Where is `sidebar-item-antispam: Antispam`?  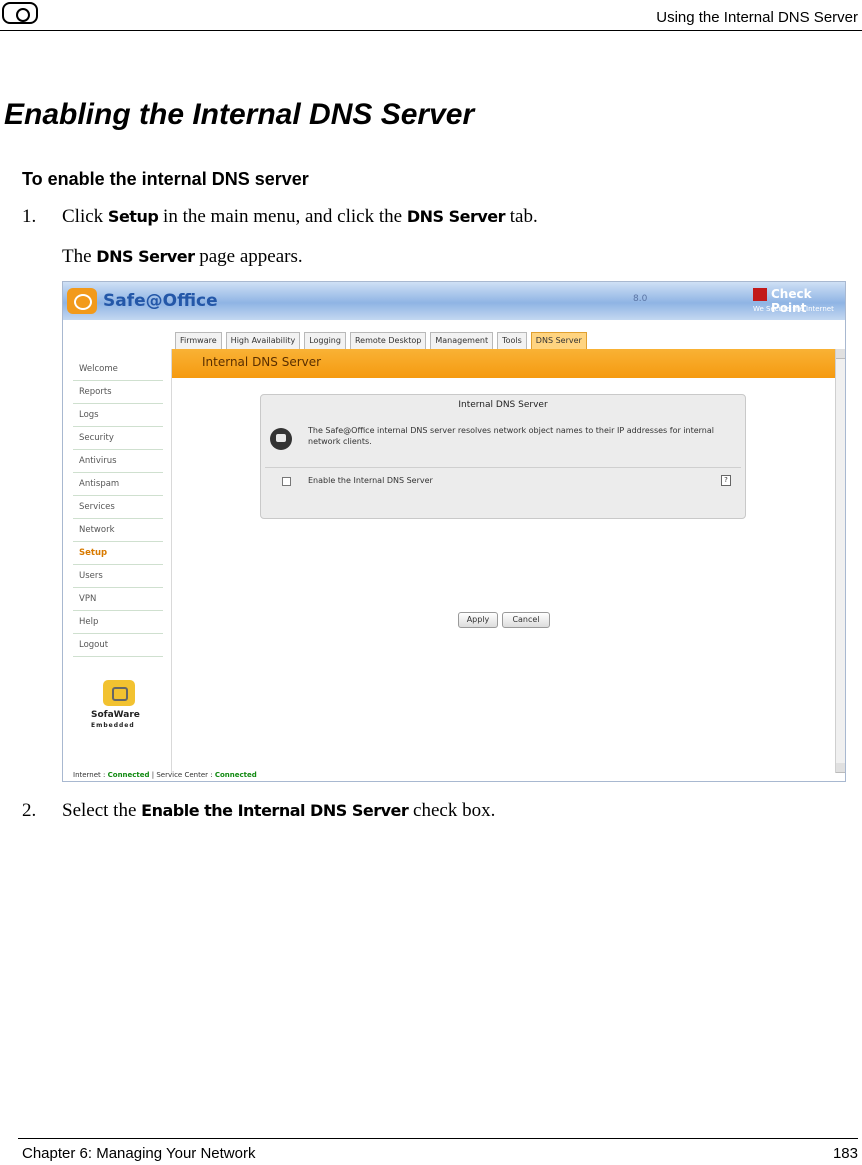
sidebar-item-antispam: Antispam is located at coordinates (118, 484).